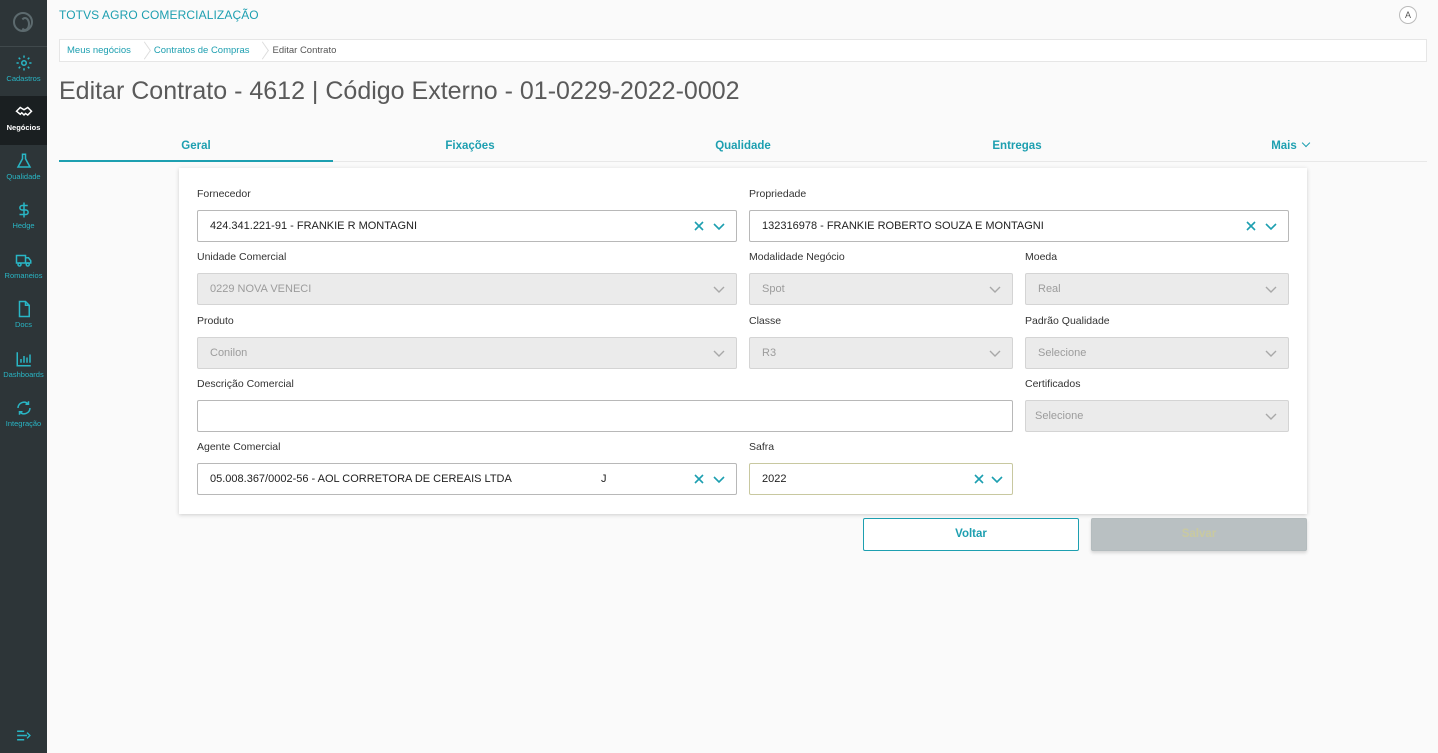  I want to click on certificados-label: Certificados, so click(1053, 384).